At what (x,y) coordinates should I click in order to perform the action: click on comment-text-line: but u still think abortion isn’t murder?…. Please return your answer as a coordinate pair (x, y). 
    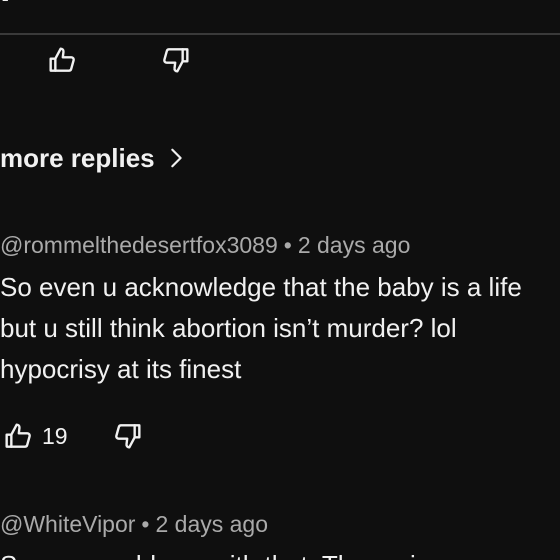
    Looking at the image, I should click on (228, 328).